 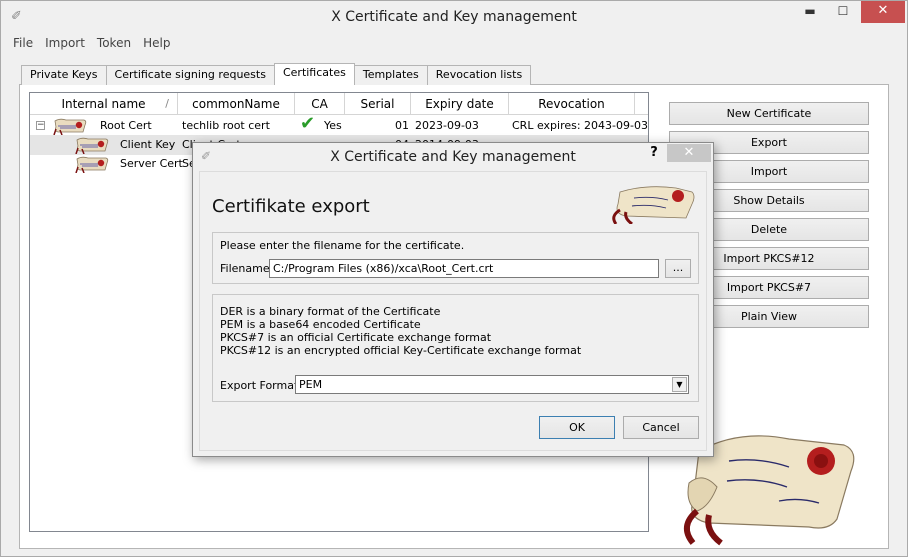 I want to click on export-format-select: PEM ▼, so click(x=492, y=384).